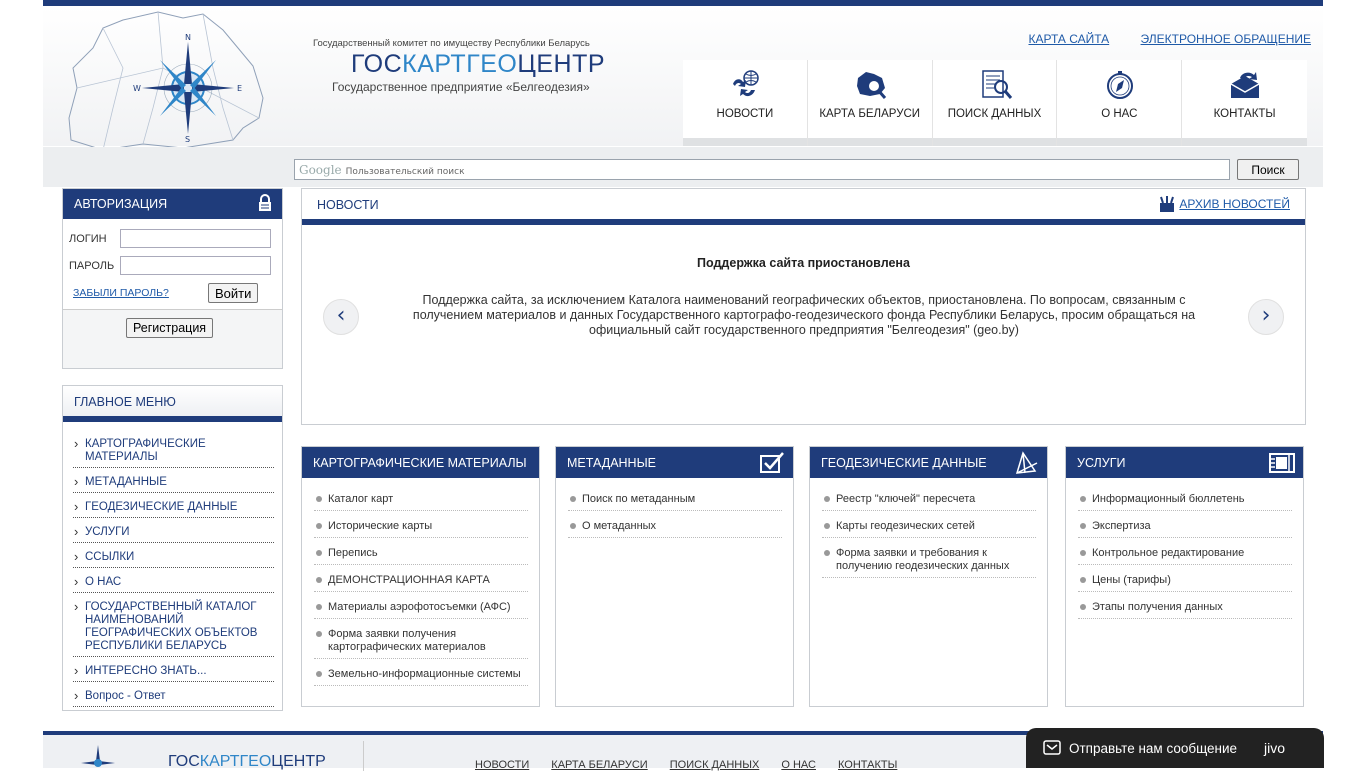 Image resolution: width=1366 pixels, height=773 pixels. Describe the element at coordinates (1266, 317) in the screenshot. I see `next-news-button: ›` at that location.